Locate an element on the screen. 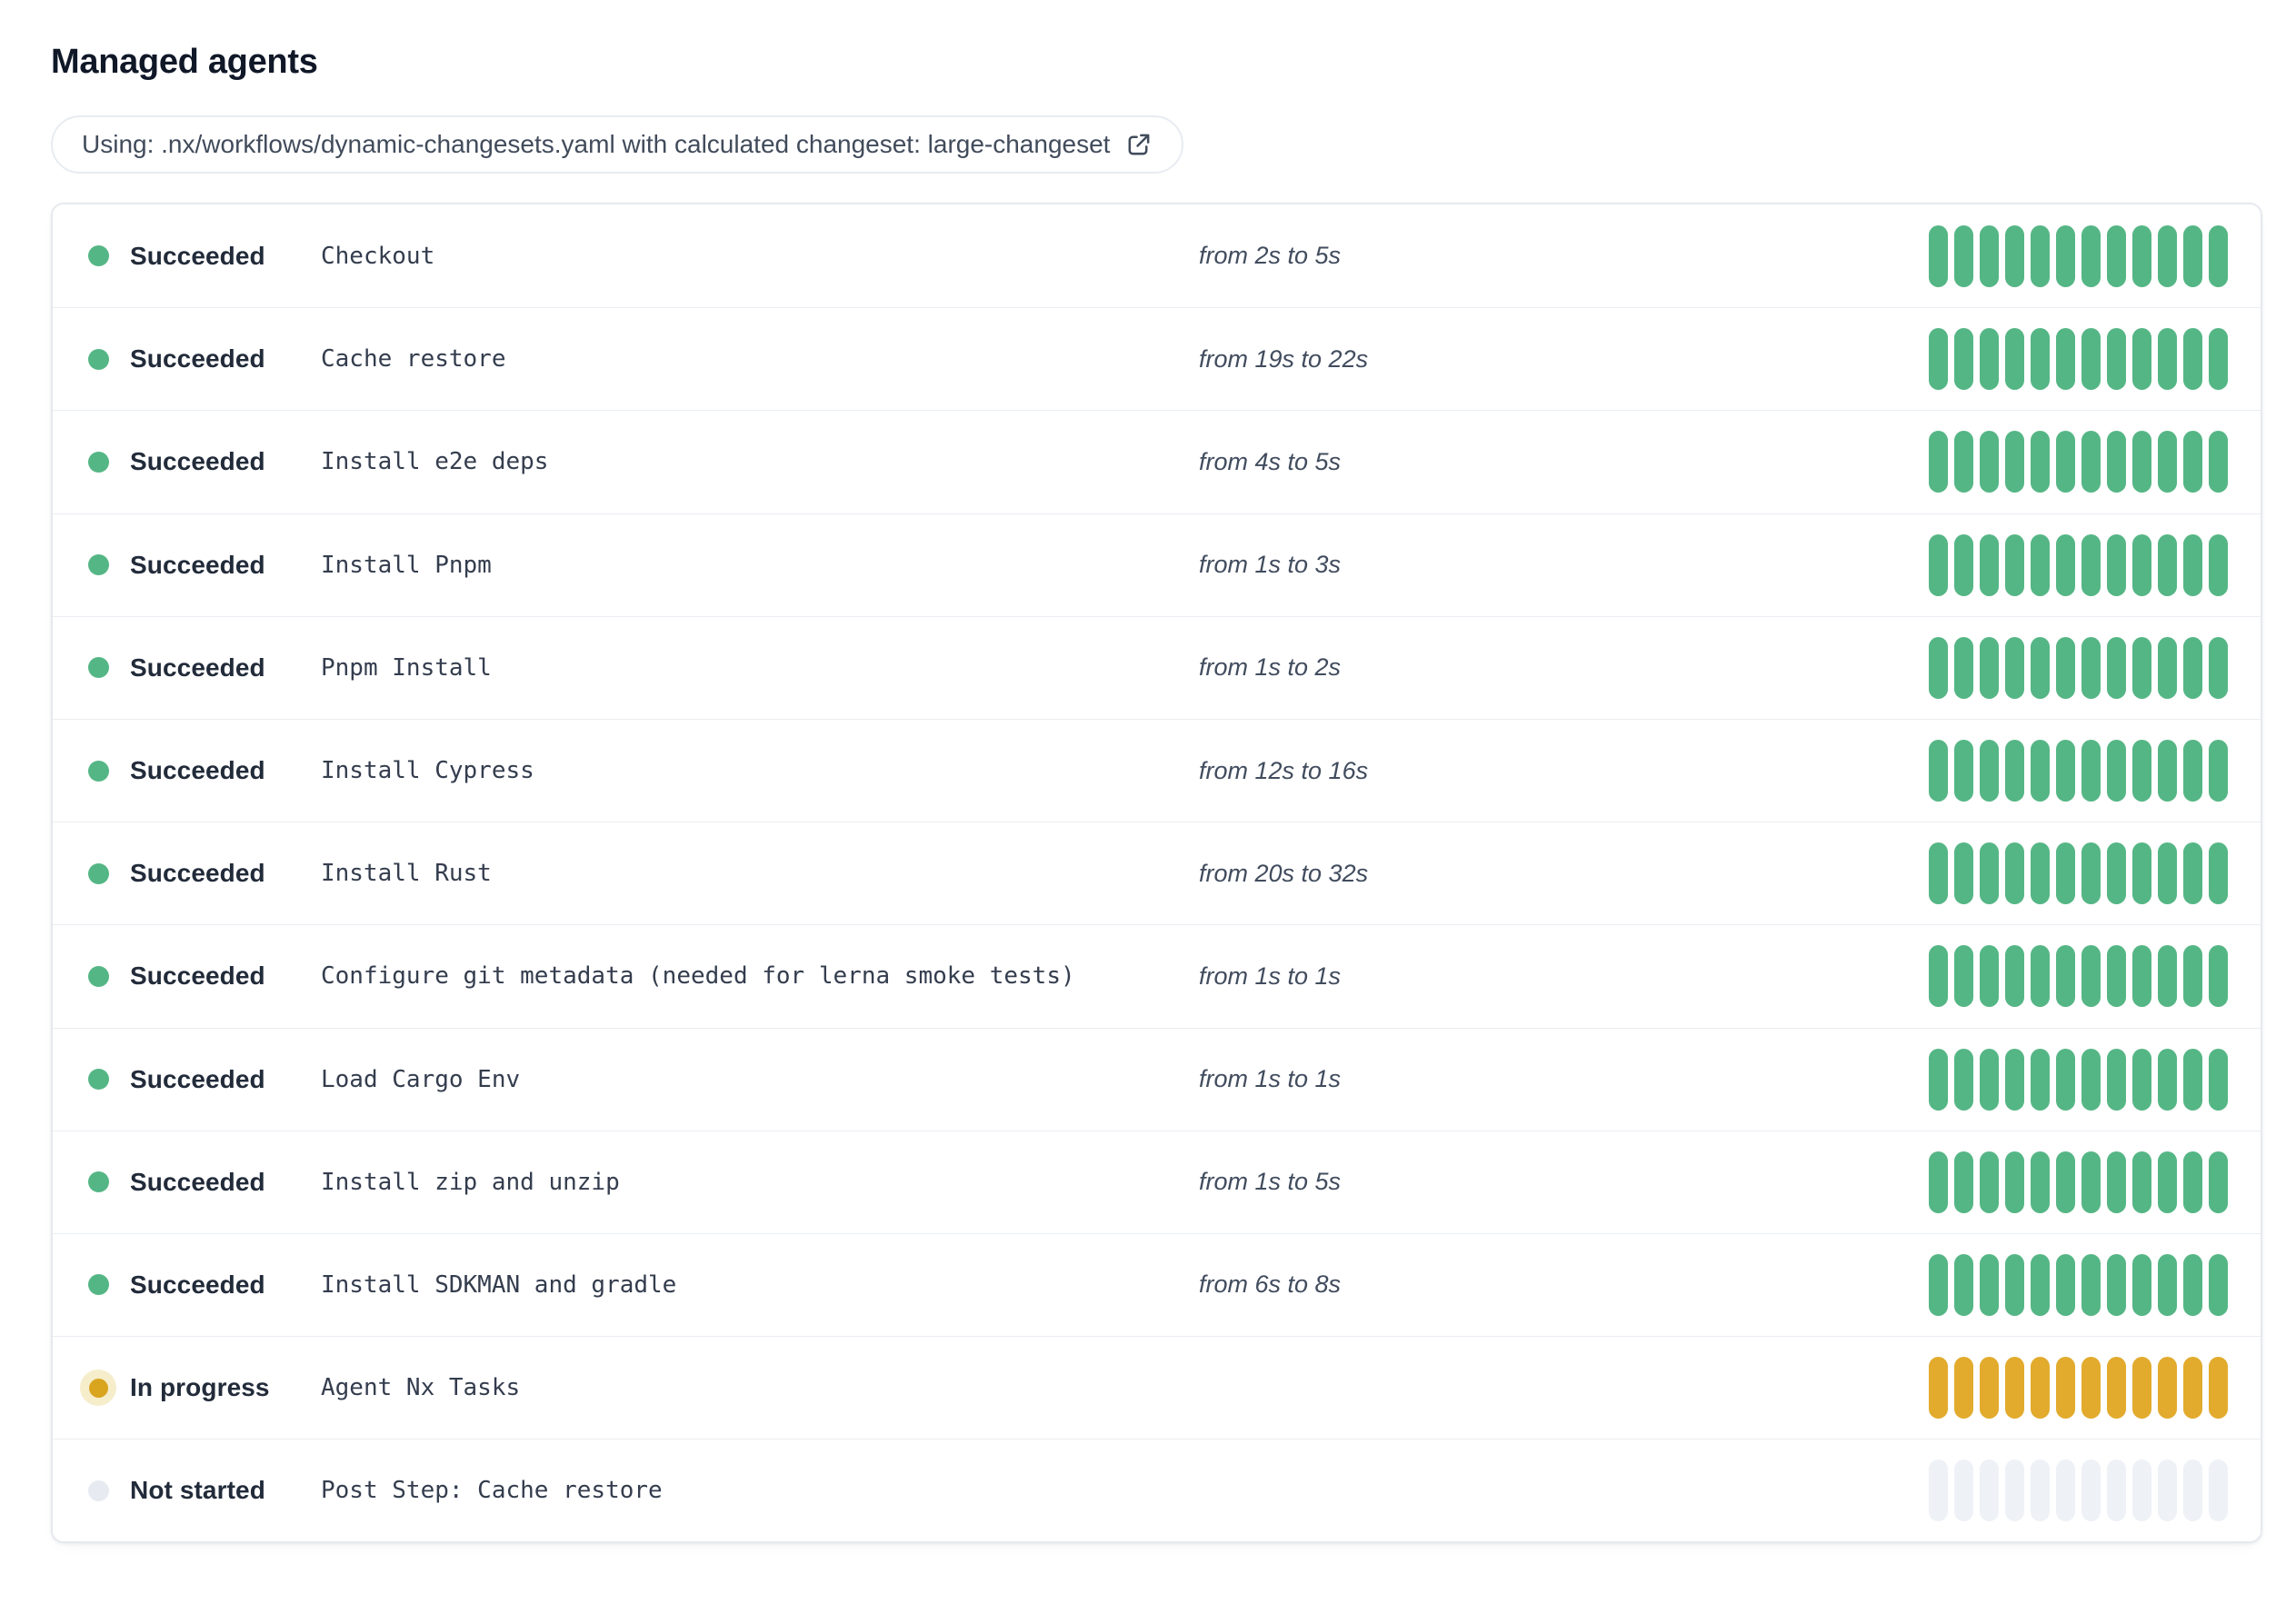 Image resolution: width=2296 pixels, height=1614 pixels. duration-range: from 2s to 5s is located at coordinates (1270, 256).